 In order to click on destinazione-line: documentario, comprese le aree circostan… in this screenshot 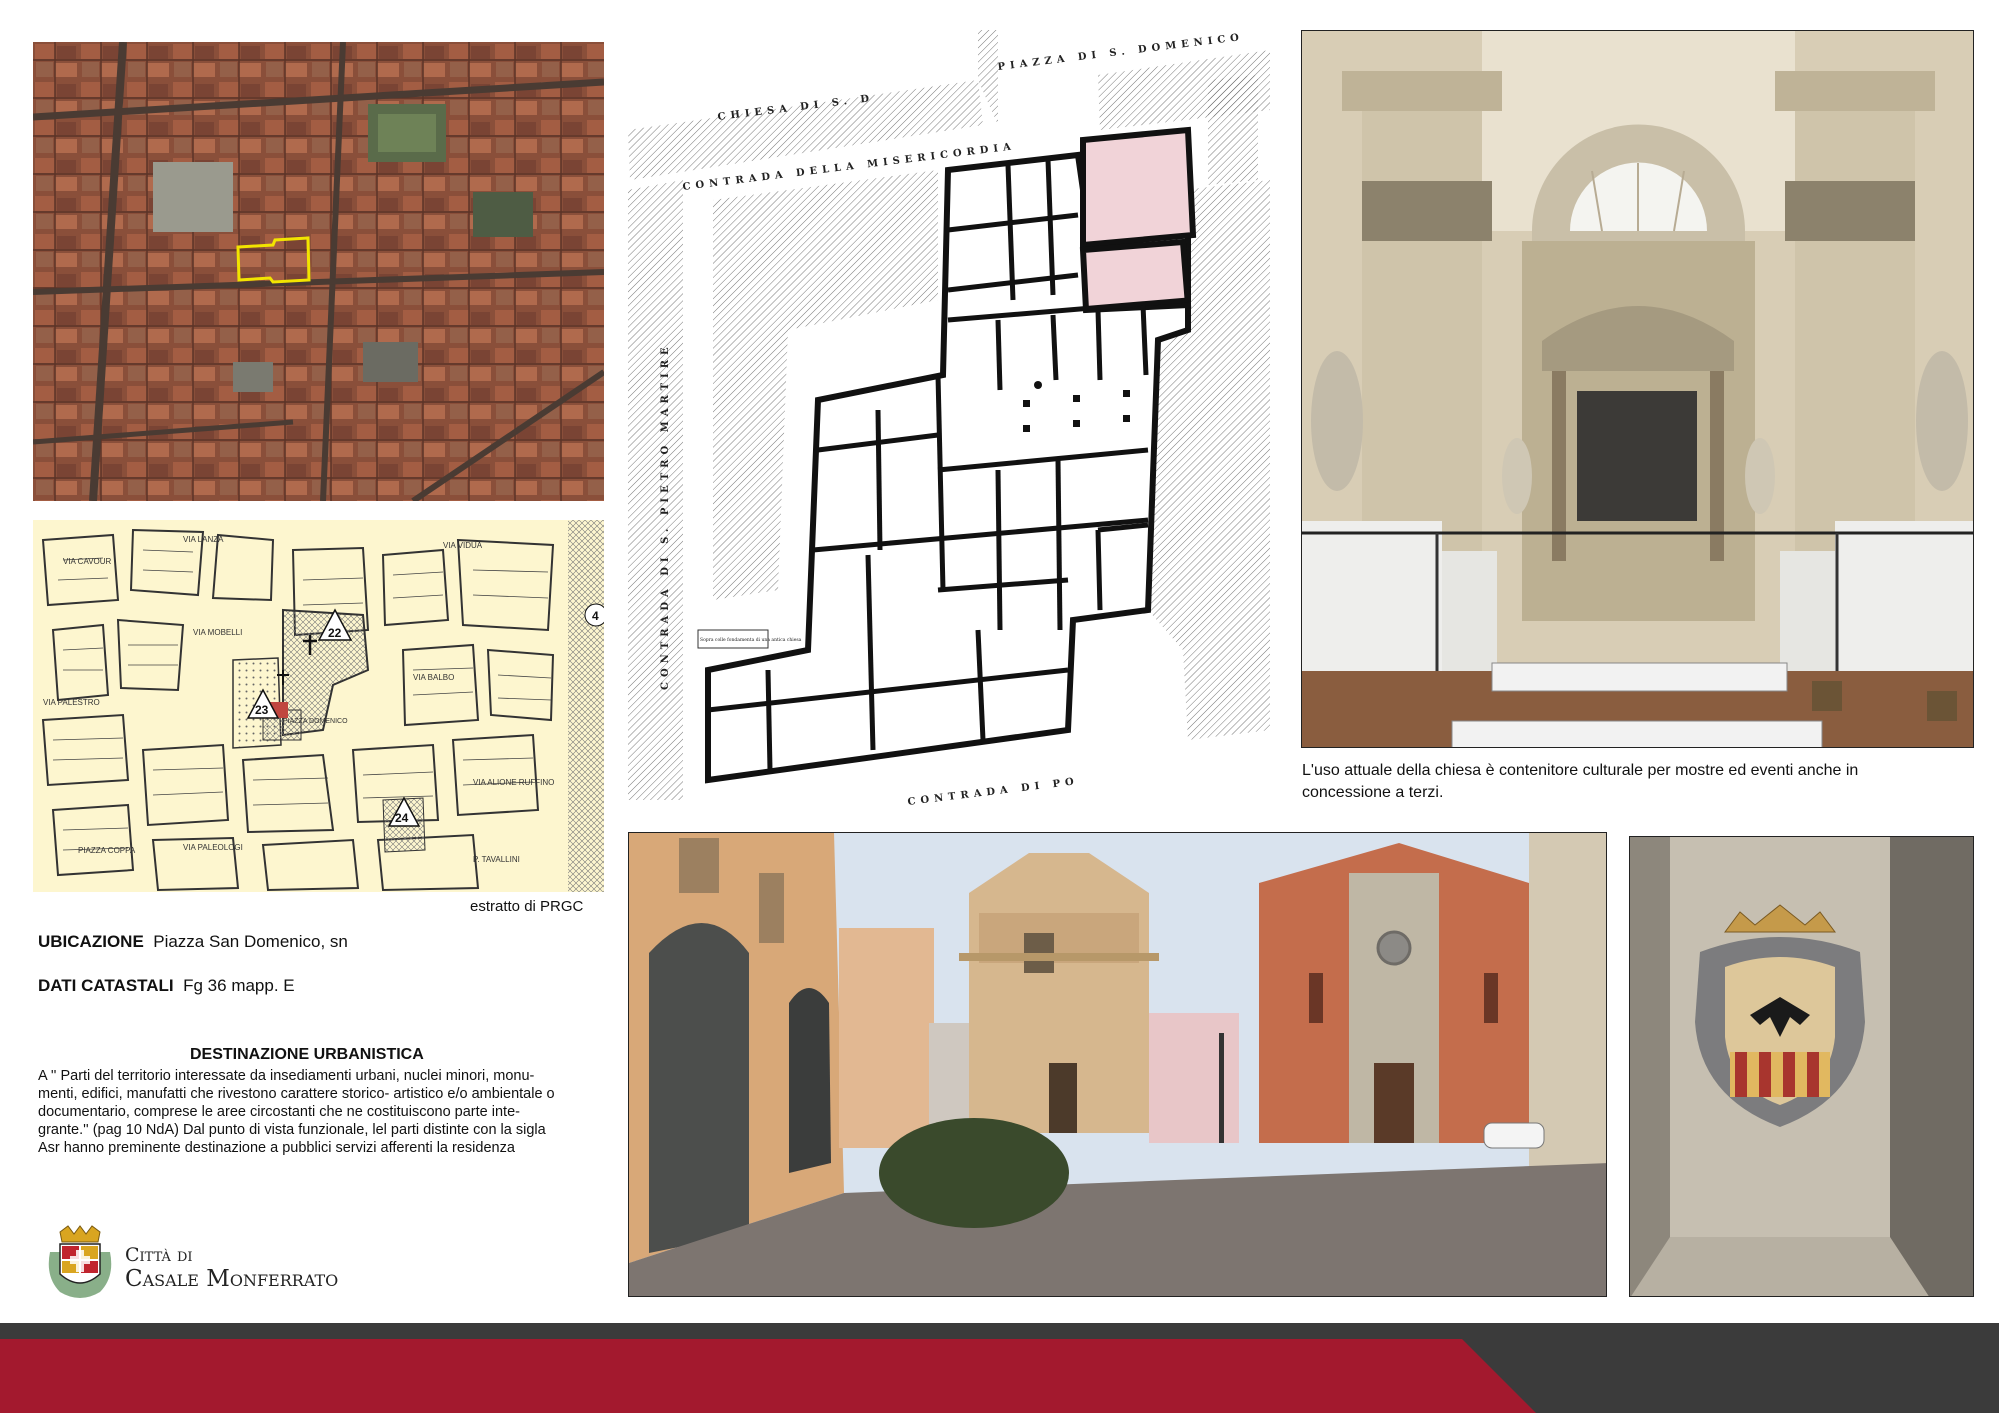, I will do `click(279, 1112)`.